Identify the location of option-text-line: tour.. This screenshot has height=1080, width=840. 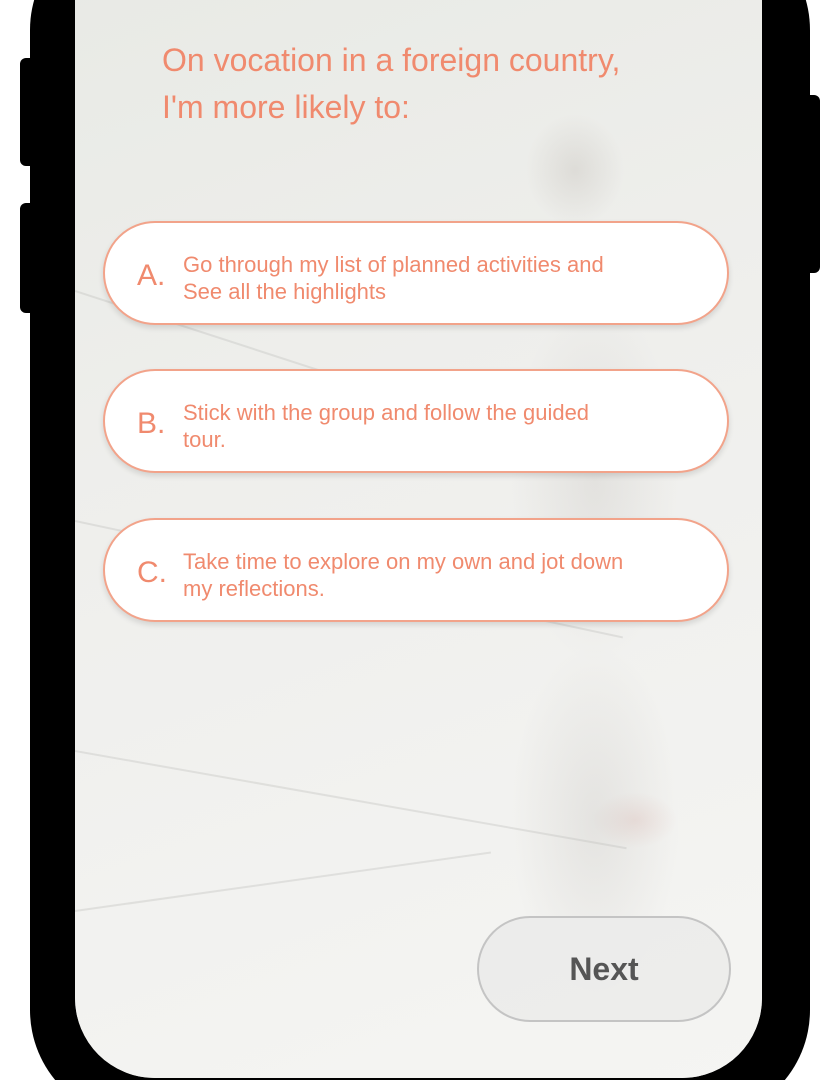
(204, 439).